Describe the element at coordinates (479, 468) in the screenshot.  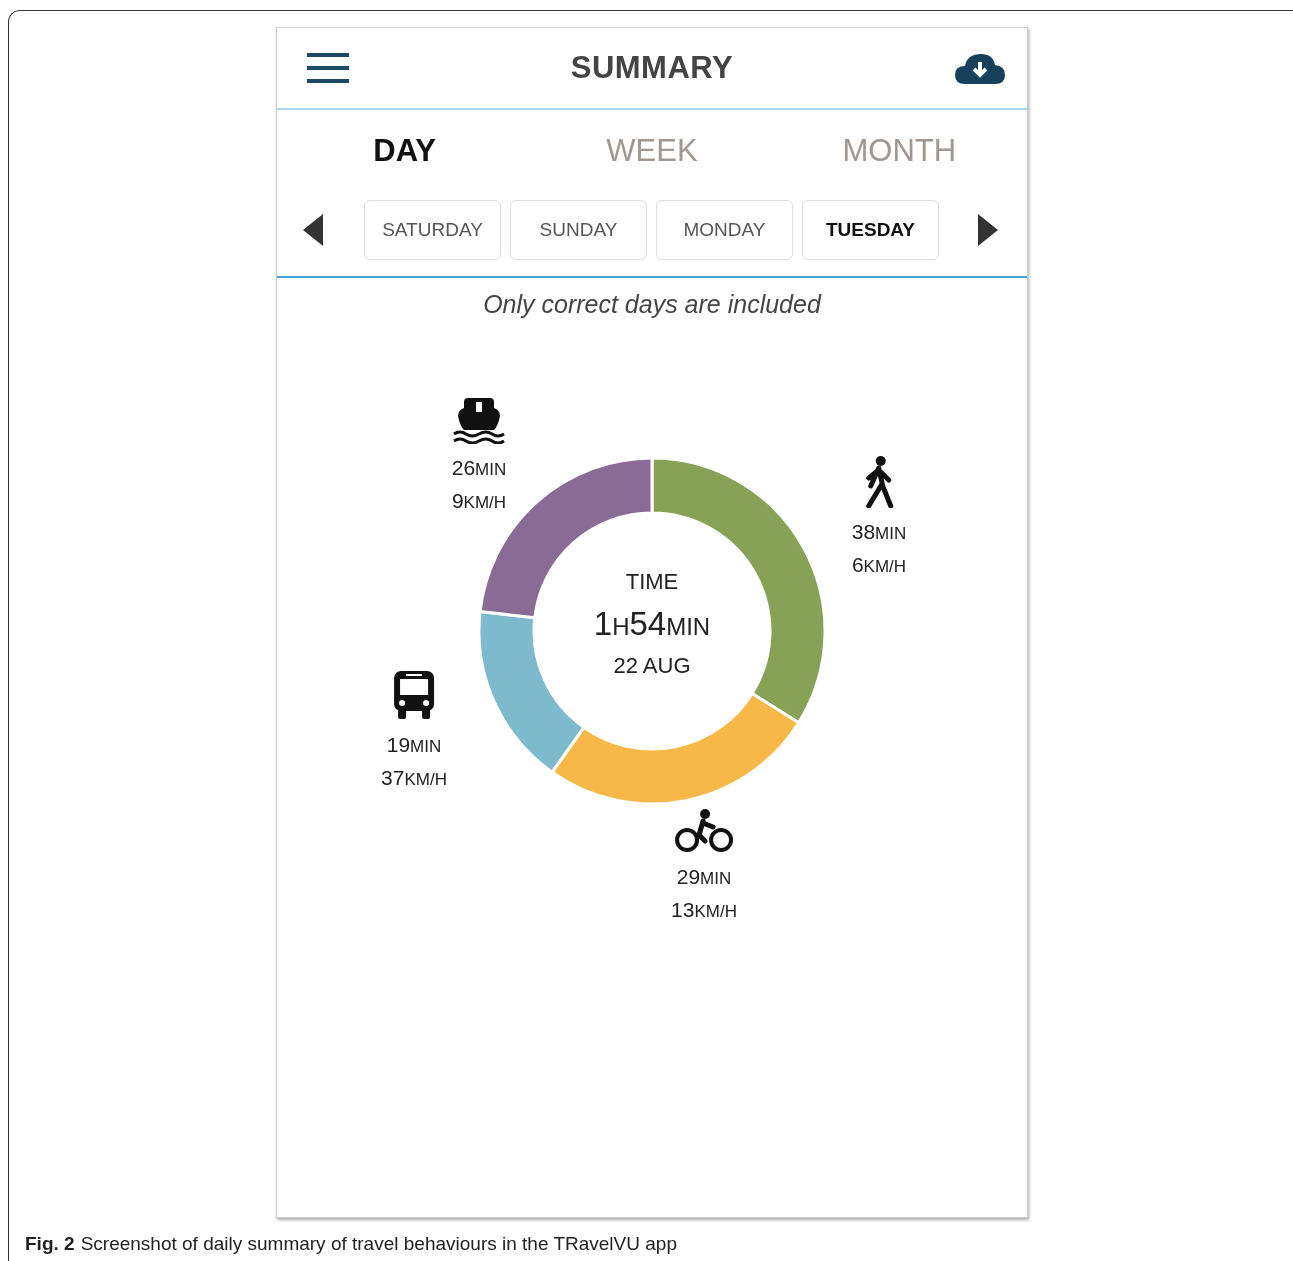
I see `duration-text: 26MIN` at that location.